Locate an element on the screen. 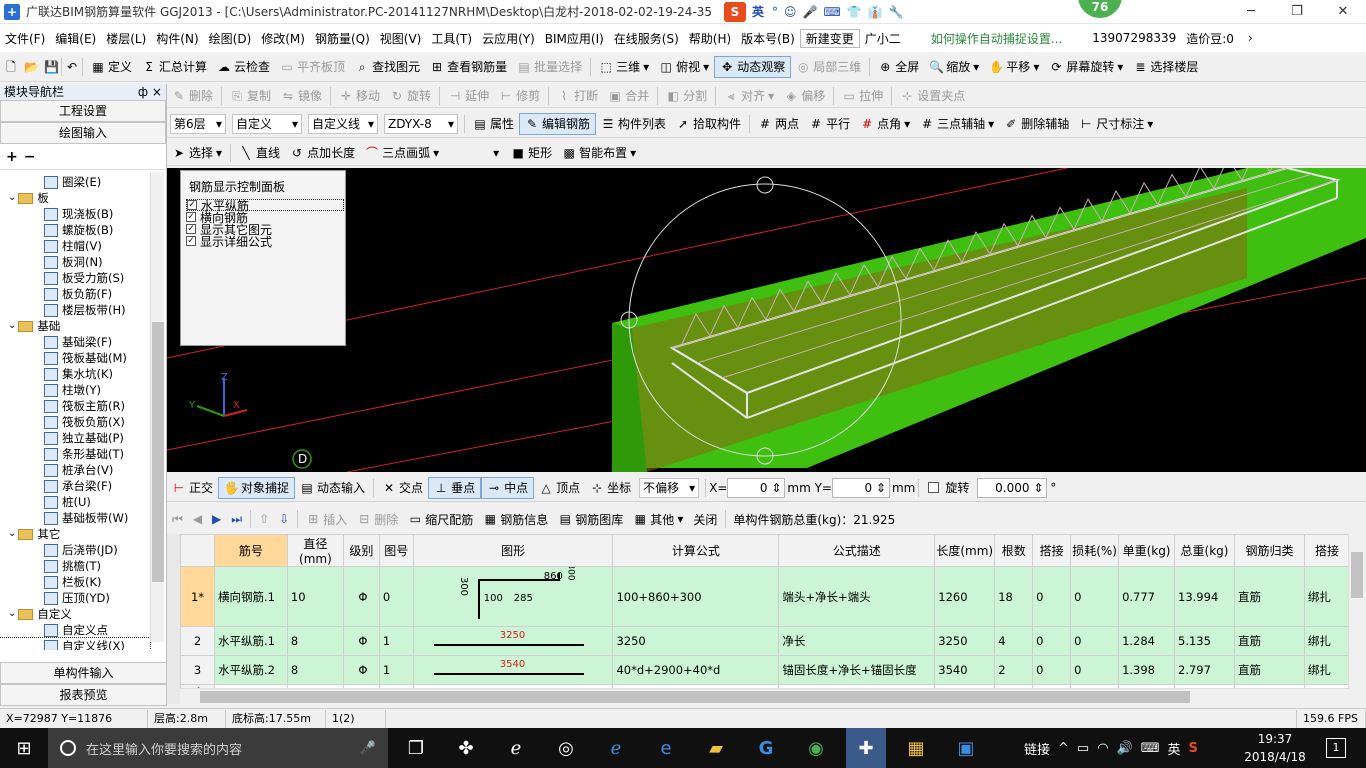 The width and height of the screenshot is (1366, 768). manager-app-icon: ▣ is located at coordinates (966, 748).